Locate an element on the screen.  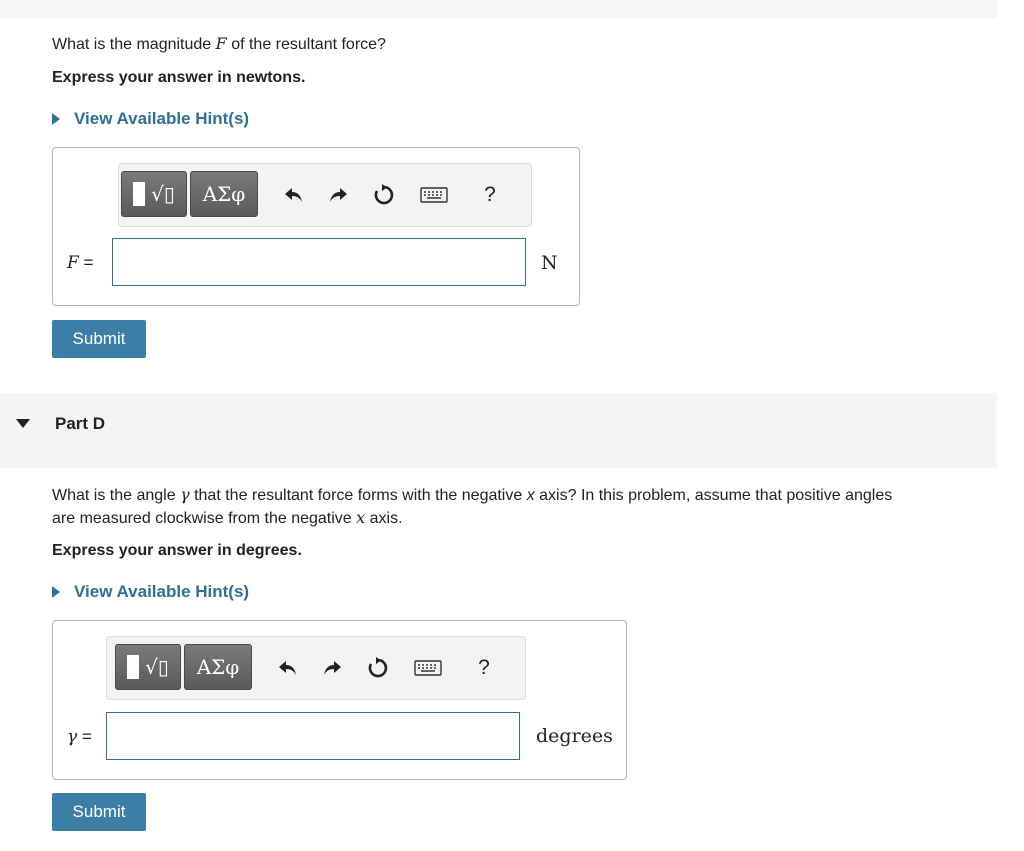
answer-variable-label: F = is located at coordinates (80, 263).